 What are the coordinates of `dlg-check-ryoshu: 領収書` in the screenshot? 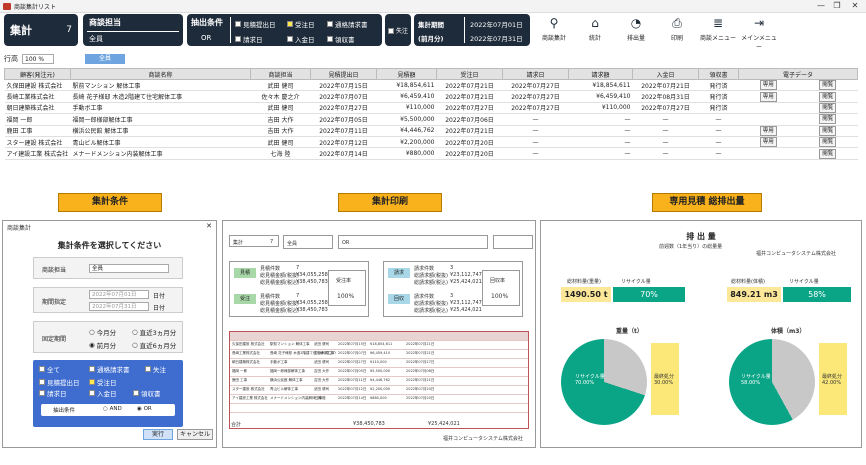 It's located at (147, 393).